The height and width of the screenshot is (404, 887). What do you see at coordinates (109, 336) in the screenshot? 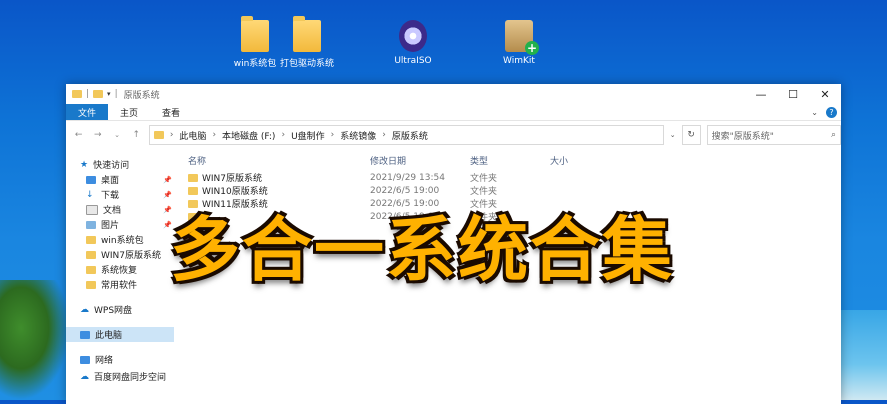
I see `sidebar-item-label: 此电脑` at bounding box center [109, 336].